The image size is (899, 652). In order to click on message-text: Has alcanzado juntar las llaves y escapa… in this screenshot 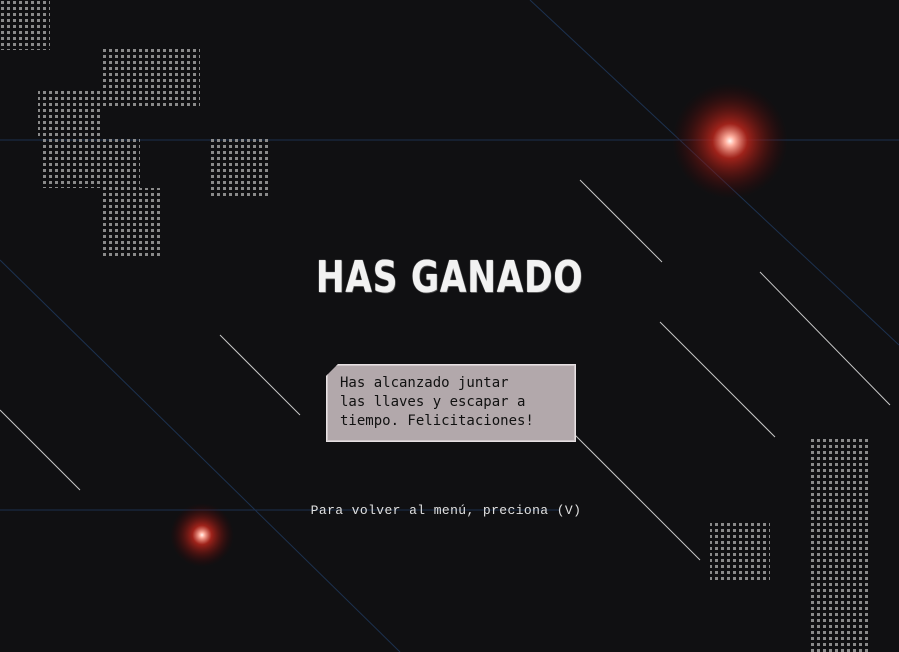, I will do `click(437, 402)`.